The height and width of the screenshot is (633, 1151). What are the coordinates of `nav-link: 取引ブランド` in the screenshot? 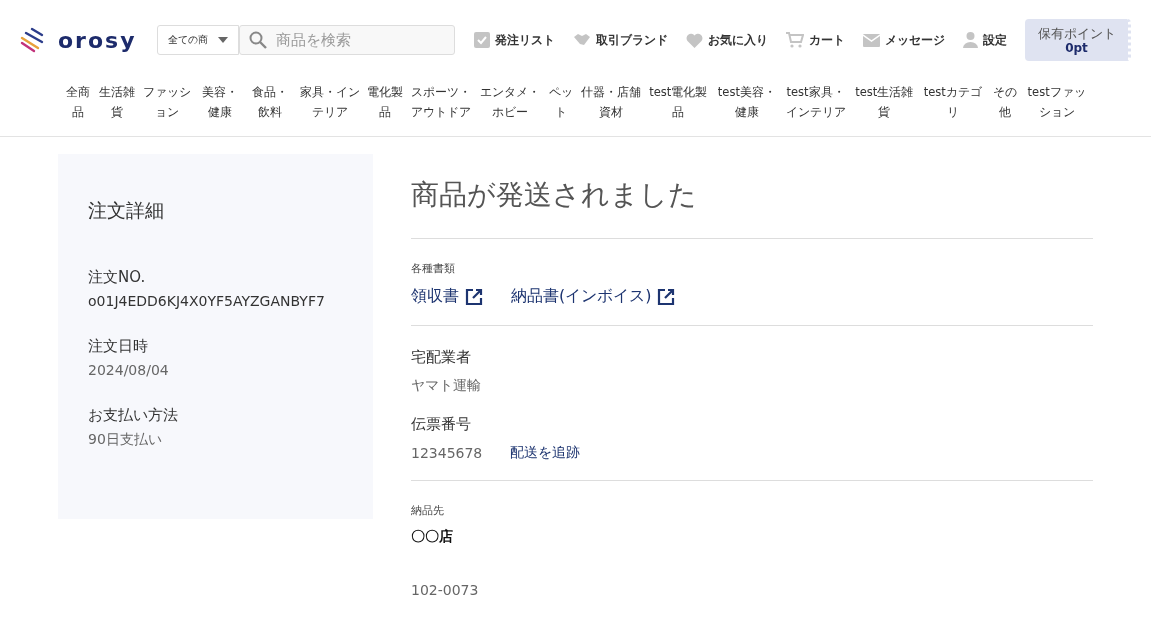 It's located at (620, 40).